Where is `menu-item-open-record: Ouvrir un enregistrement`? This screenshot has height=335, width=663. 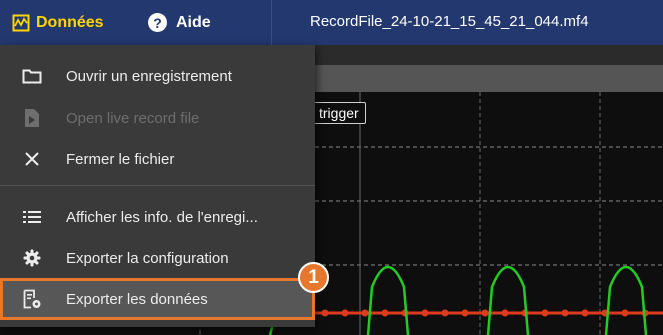 menu-item-open-record: Ouvrir un enregistrement is located at coordinates (157, 76).